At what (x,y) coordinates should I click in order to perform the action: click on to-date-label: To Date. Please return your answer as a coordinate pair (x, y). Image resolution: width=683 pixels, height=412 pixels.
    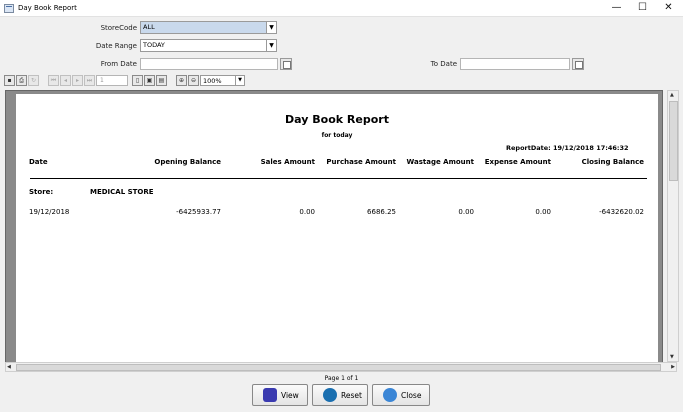
    Looking at the image, I should click on (443, 64).